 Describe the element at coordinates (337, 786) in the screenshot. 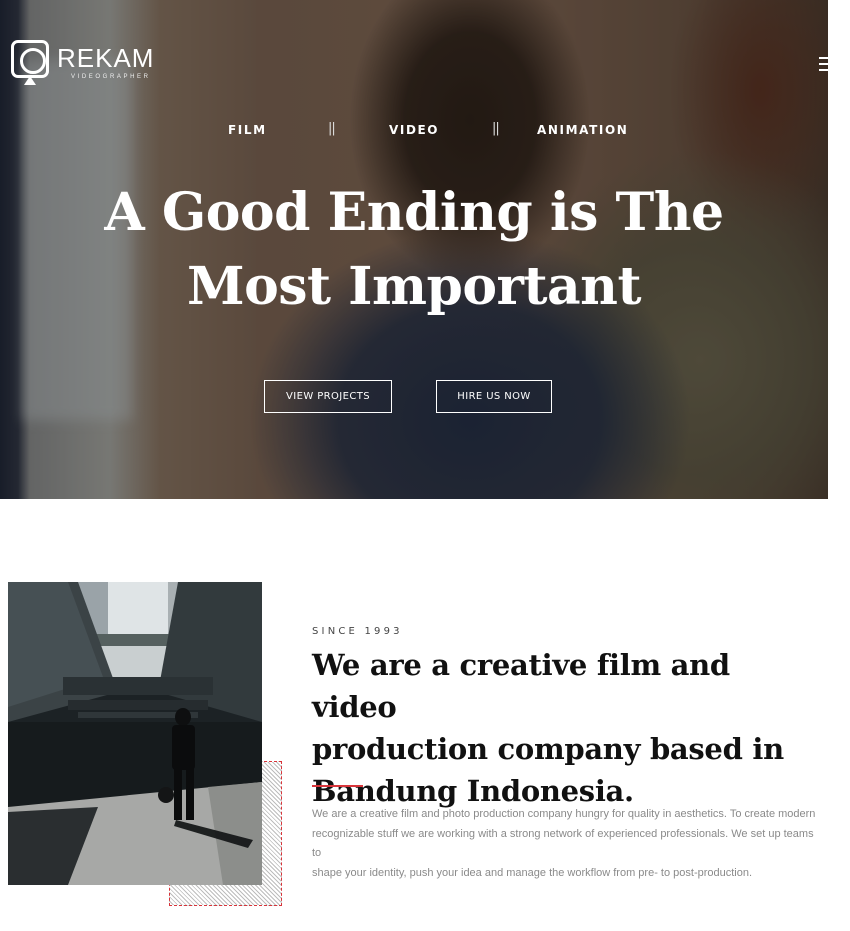

I see `accent-divider` at that location.